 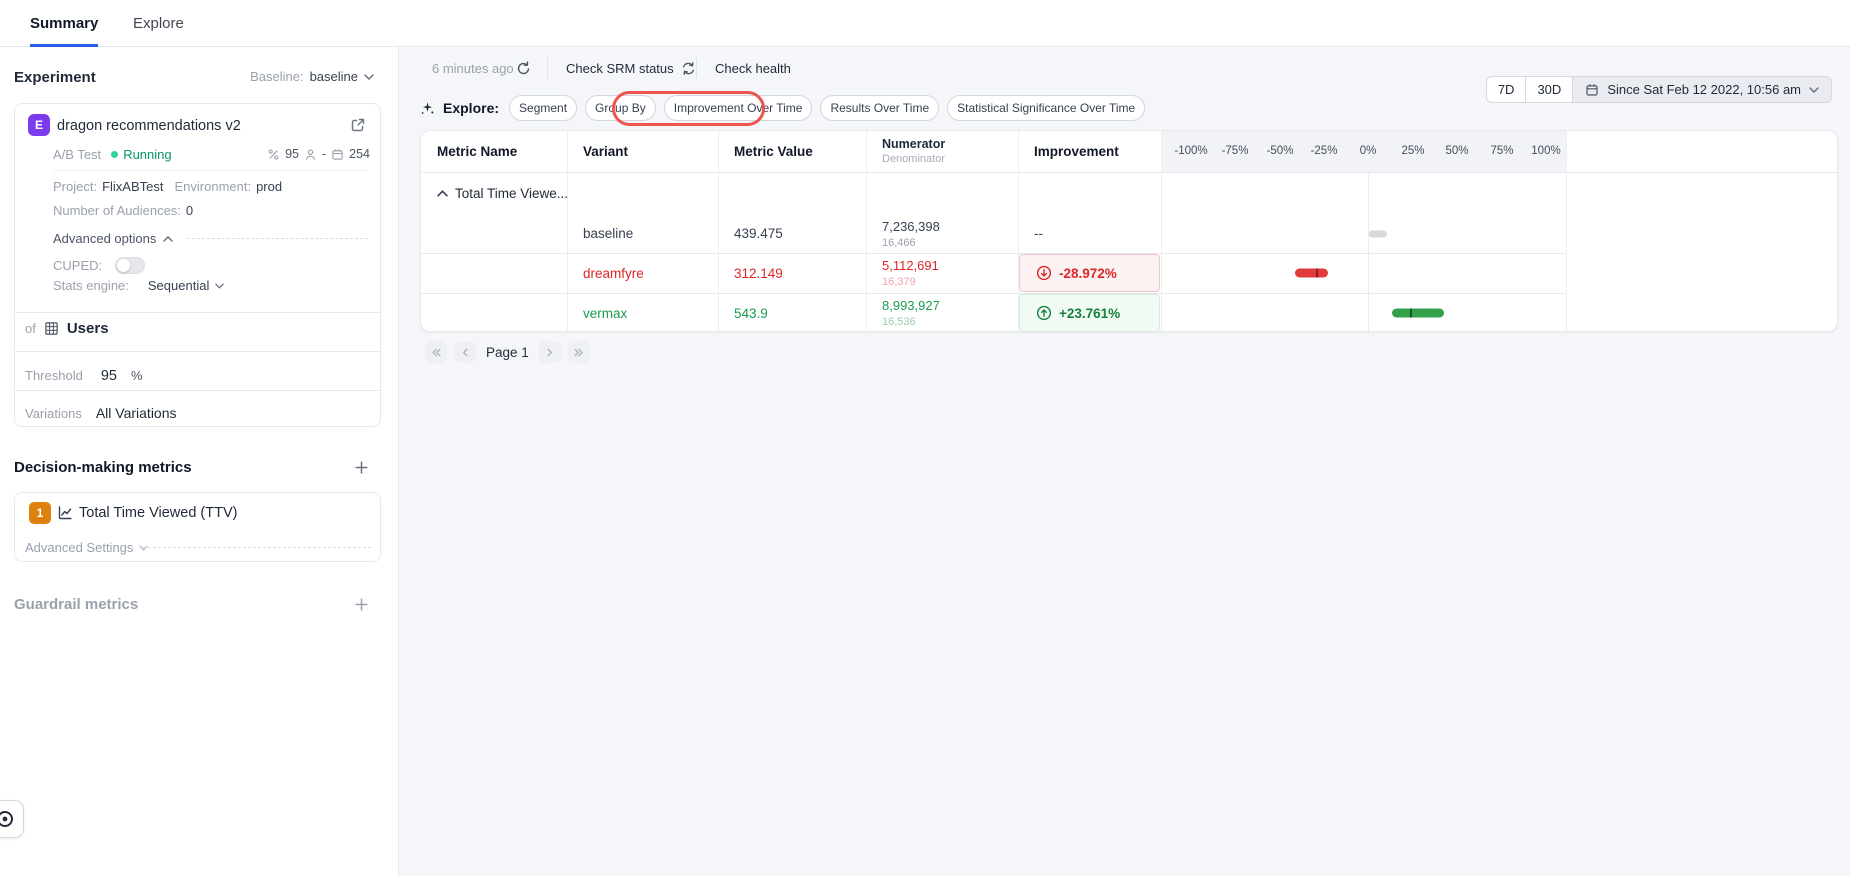 I want to click on check-srm-label: Check SRM status, so click(x=620, y=68).